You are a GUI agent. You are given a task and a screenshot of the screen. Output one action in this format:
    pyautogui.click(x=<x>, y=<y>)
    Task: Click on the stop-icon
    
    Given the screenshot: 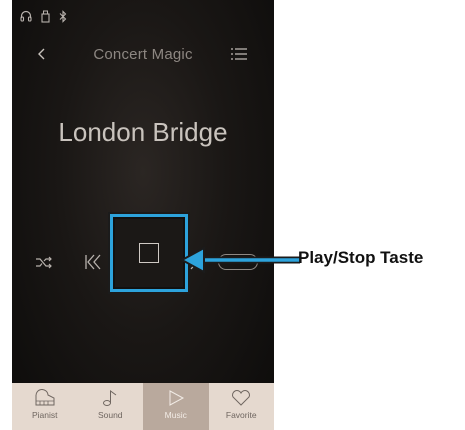 What is the action you would take?
    pyautogui.click(x=149, y=253)
    